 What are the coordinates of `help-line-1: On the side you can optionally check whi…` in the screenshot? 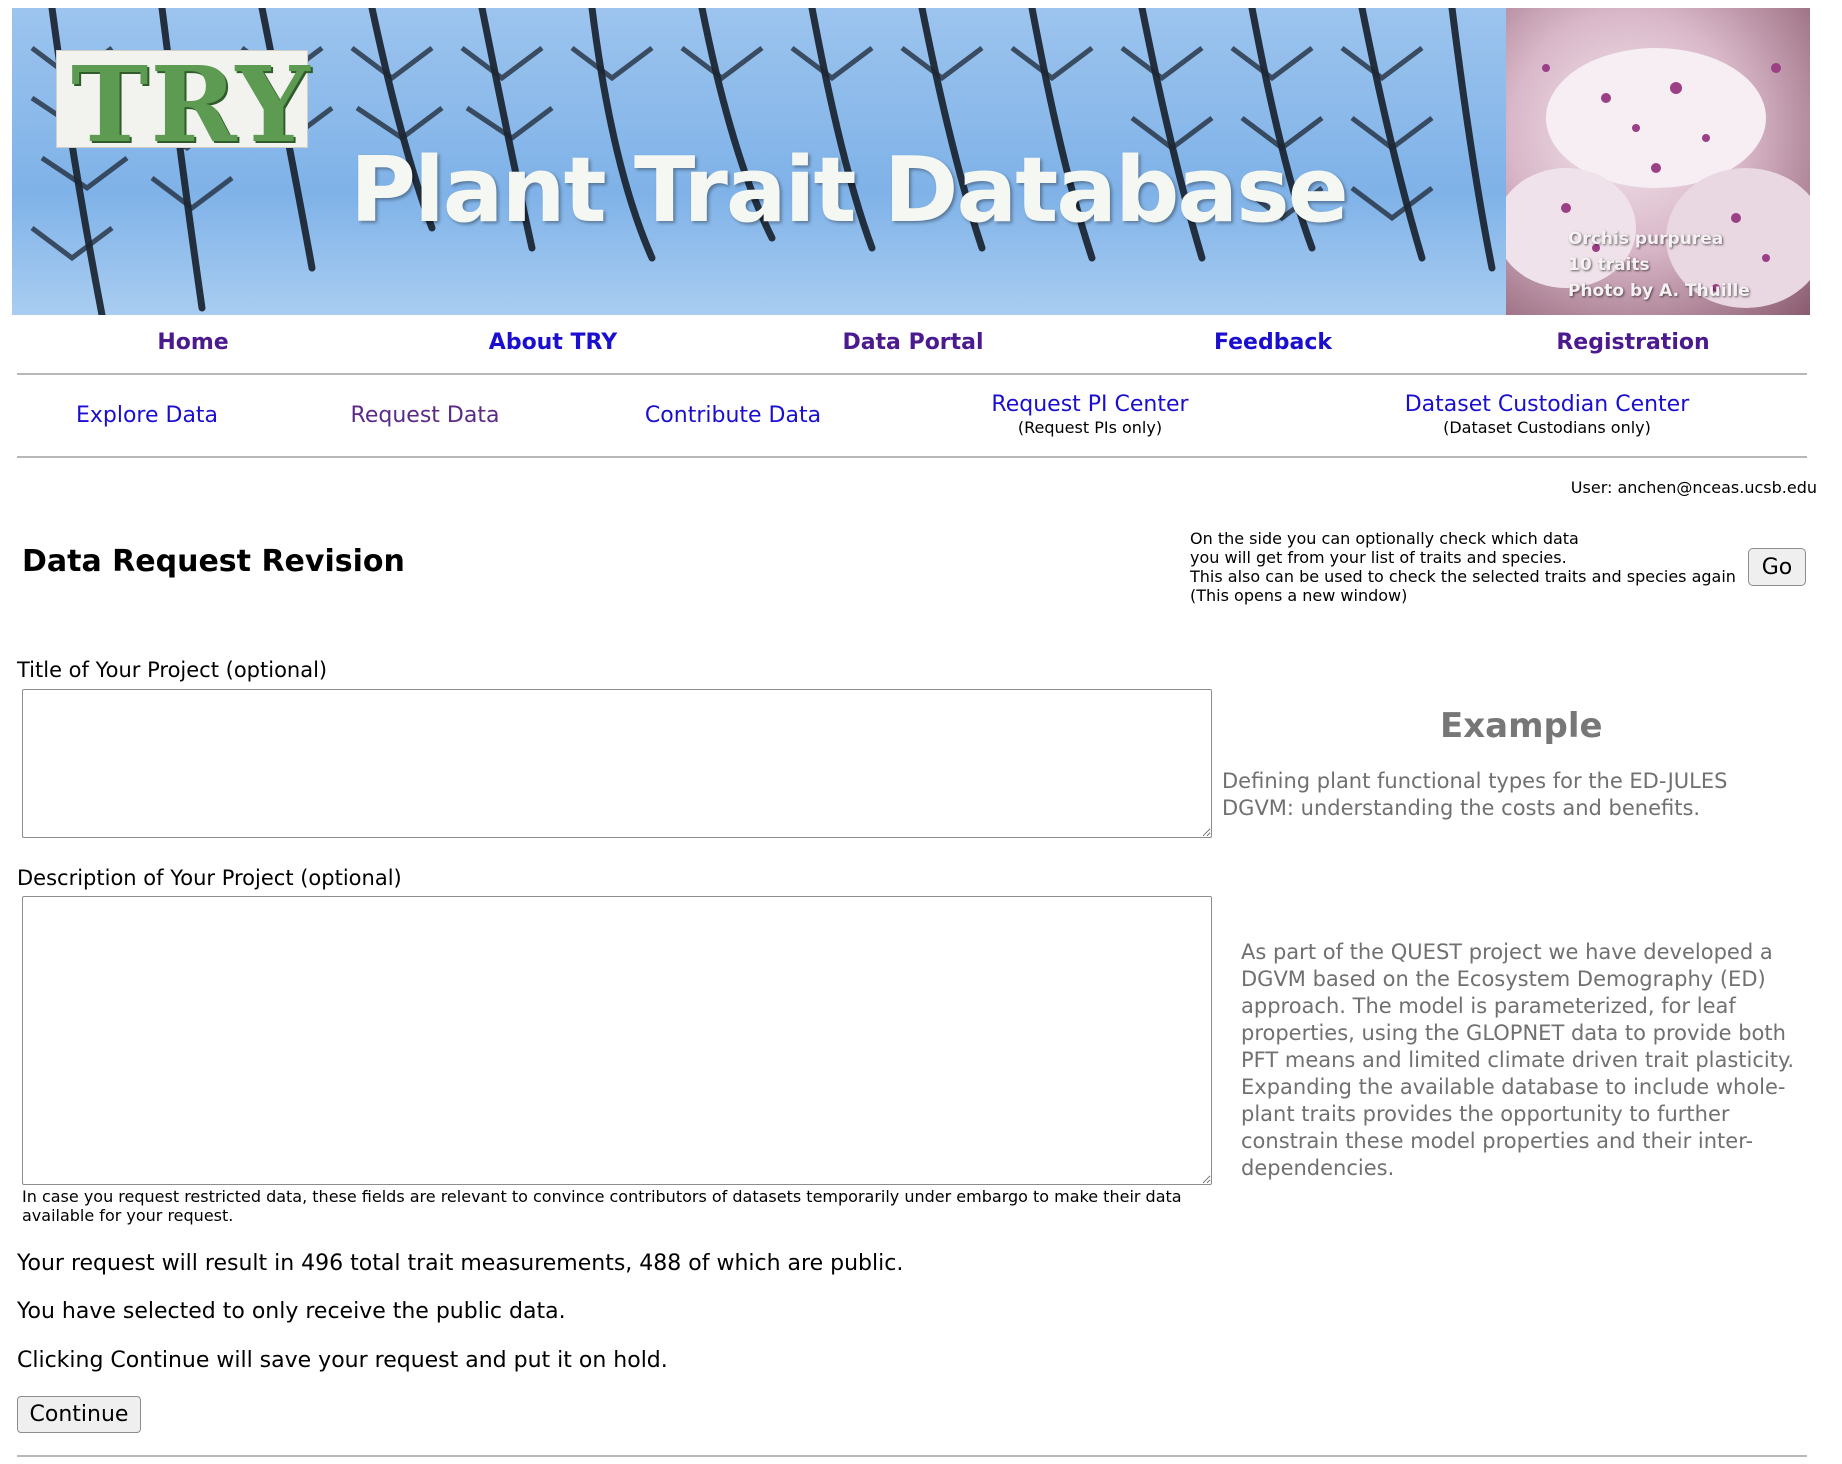 It's located at (1384, 538).